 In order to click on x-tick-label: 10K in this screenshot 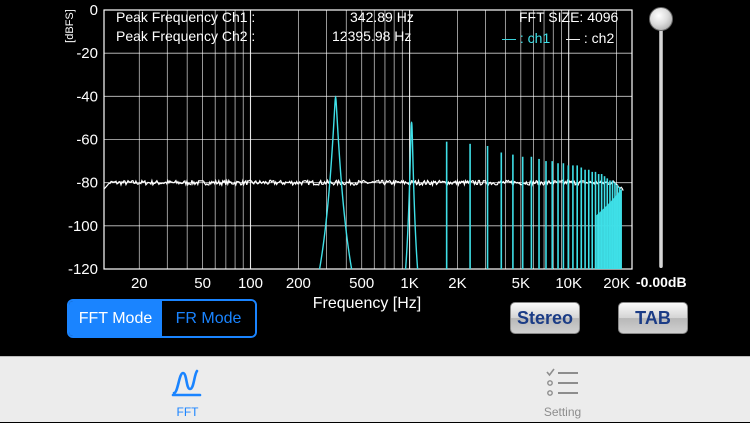, I will do `click(568, 283)`.